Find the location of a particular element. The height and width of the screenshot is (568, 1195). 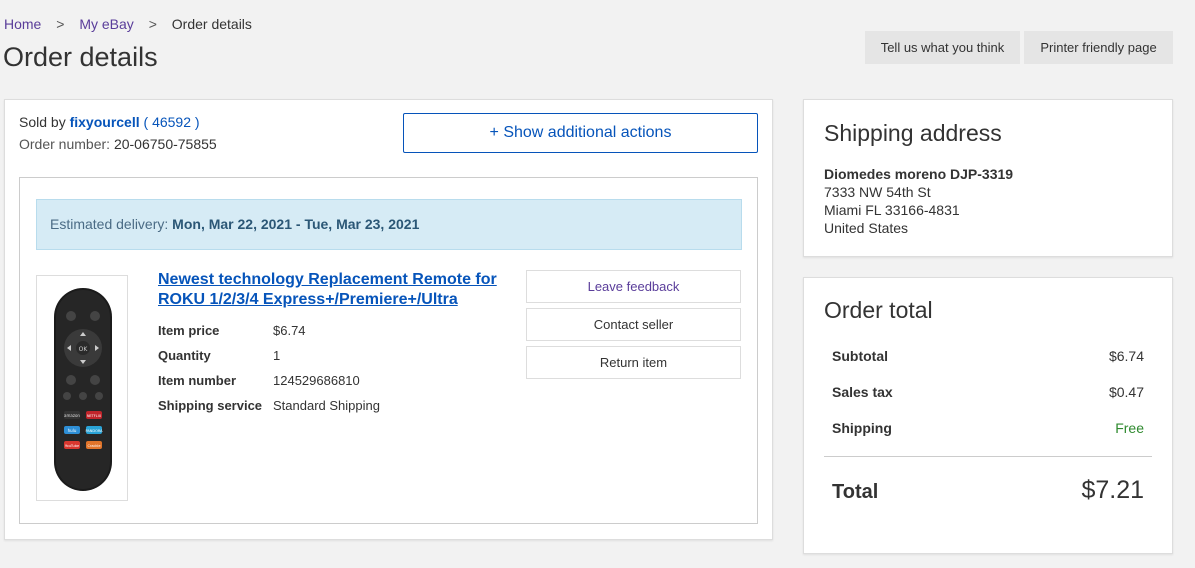

remote-crackle-label: Crackle is located at coordinates (93, 446).